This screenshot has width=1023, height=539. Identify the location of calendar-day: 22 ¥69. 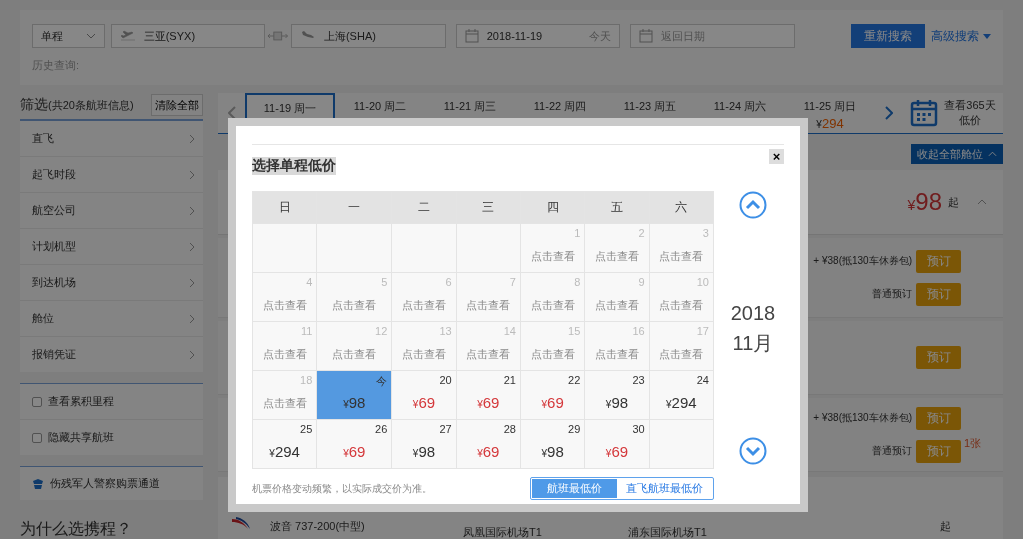
(553, 395).